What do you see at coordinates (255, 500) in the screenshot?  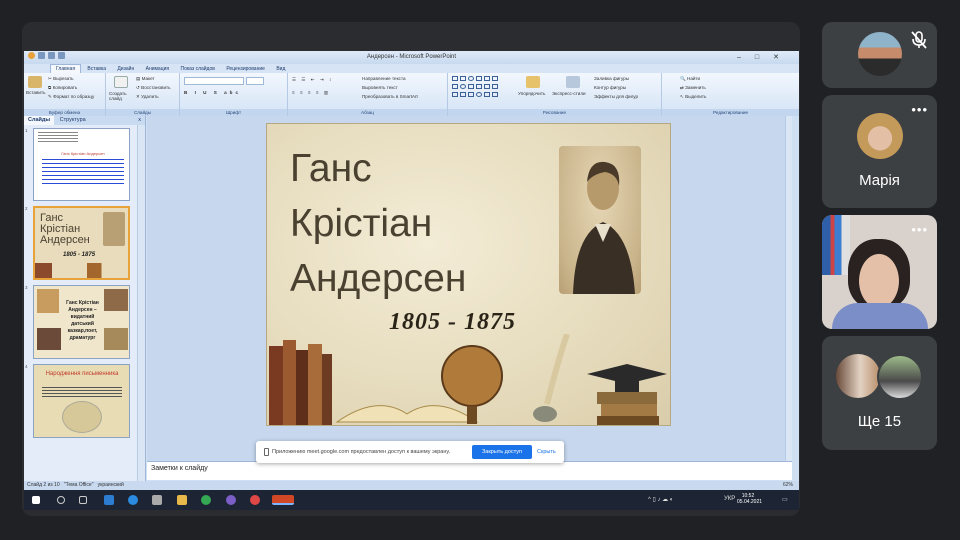 I see `app-icon` at bounding box center [255, 500].